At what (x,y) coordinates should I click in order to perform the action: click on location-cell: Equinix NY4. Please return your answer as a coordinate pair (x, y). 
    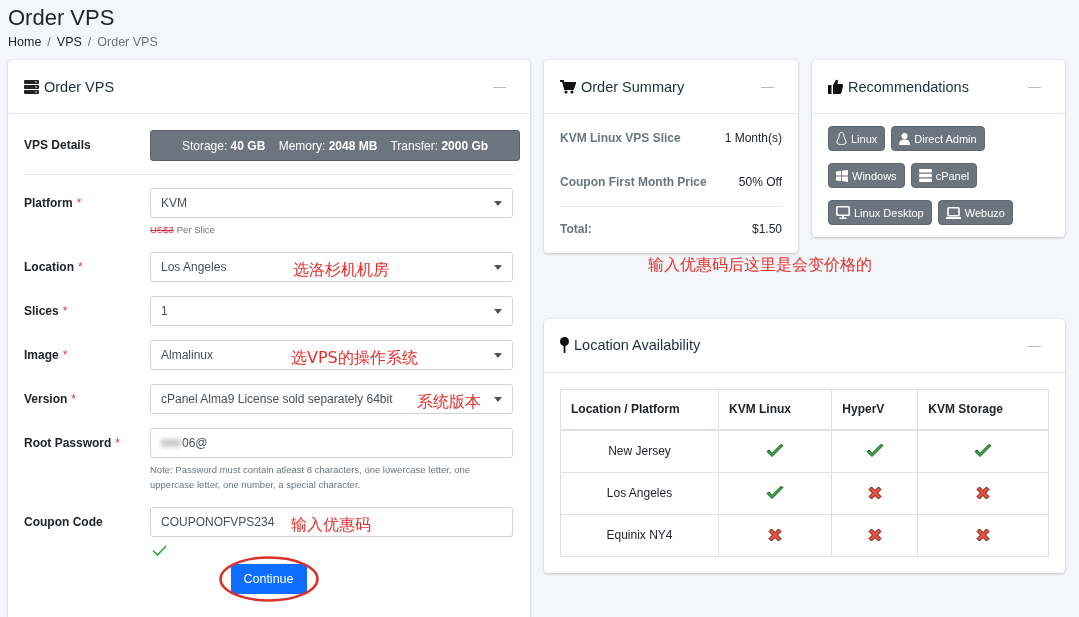
    Looking at the image, I should click on (639, 535).